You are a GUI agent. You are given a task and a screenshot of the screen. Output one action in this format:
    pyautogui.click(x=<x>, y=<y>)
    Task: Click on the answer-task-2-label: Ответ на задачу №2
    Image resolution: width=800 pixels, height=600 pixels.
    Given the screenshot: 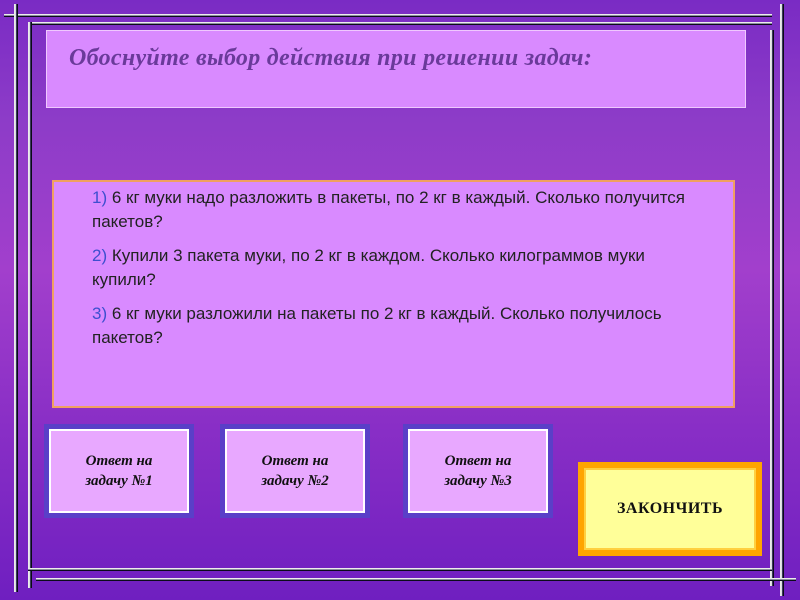 What is the action you would take?
    pyautogui.click(x=295, y=471)
    